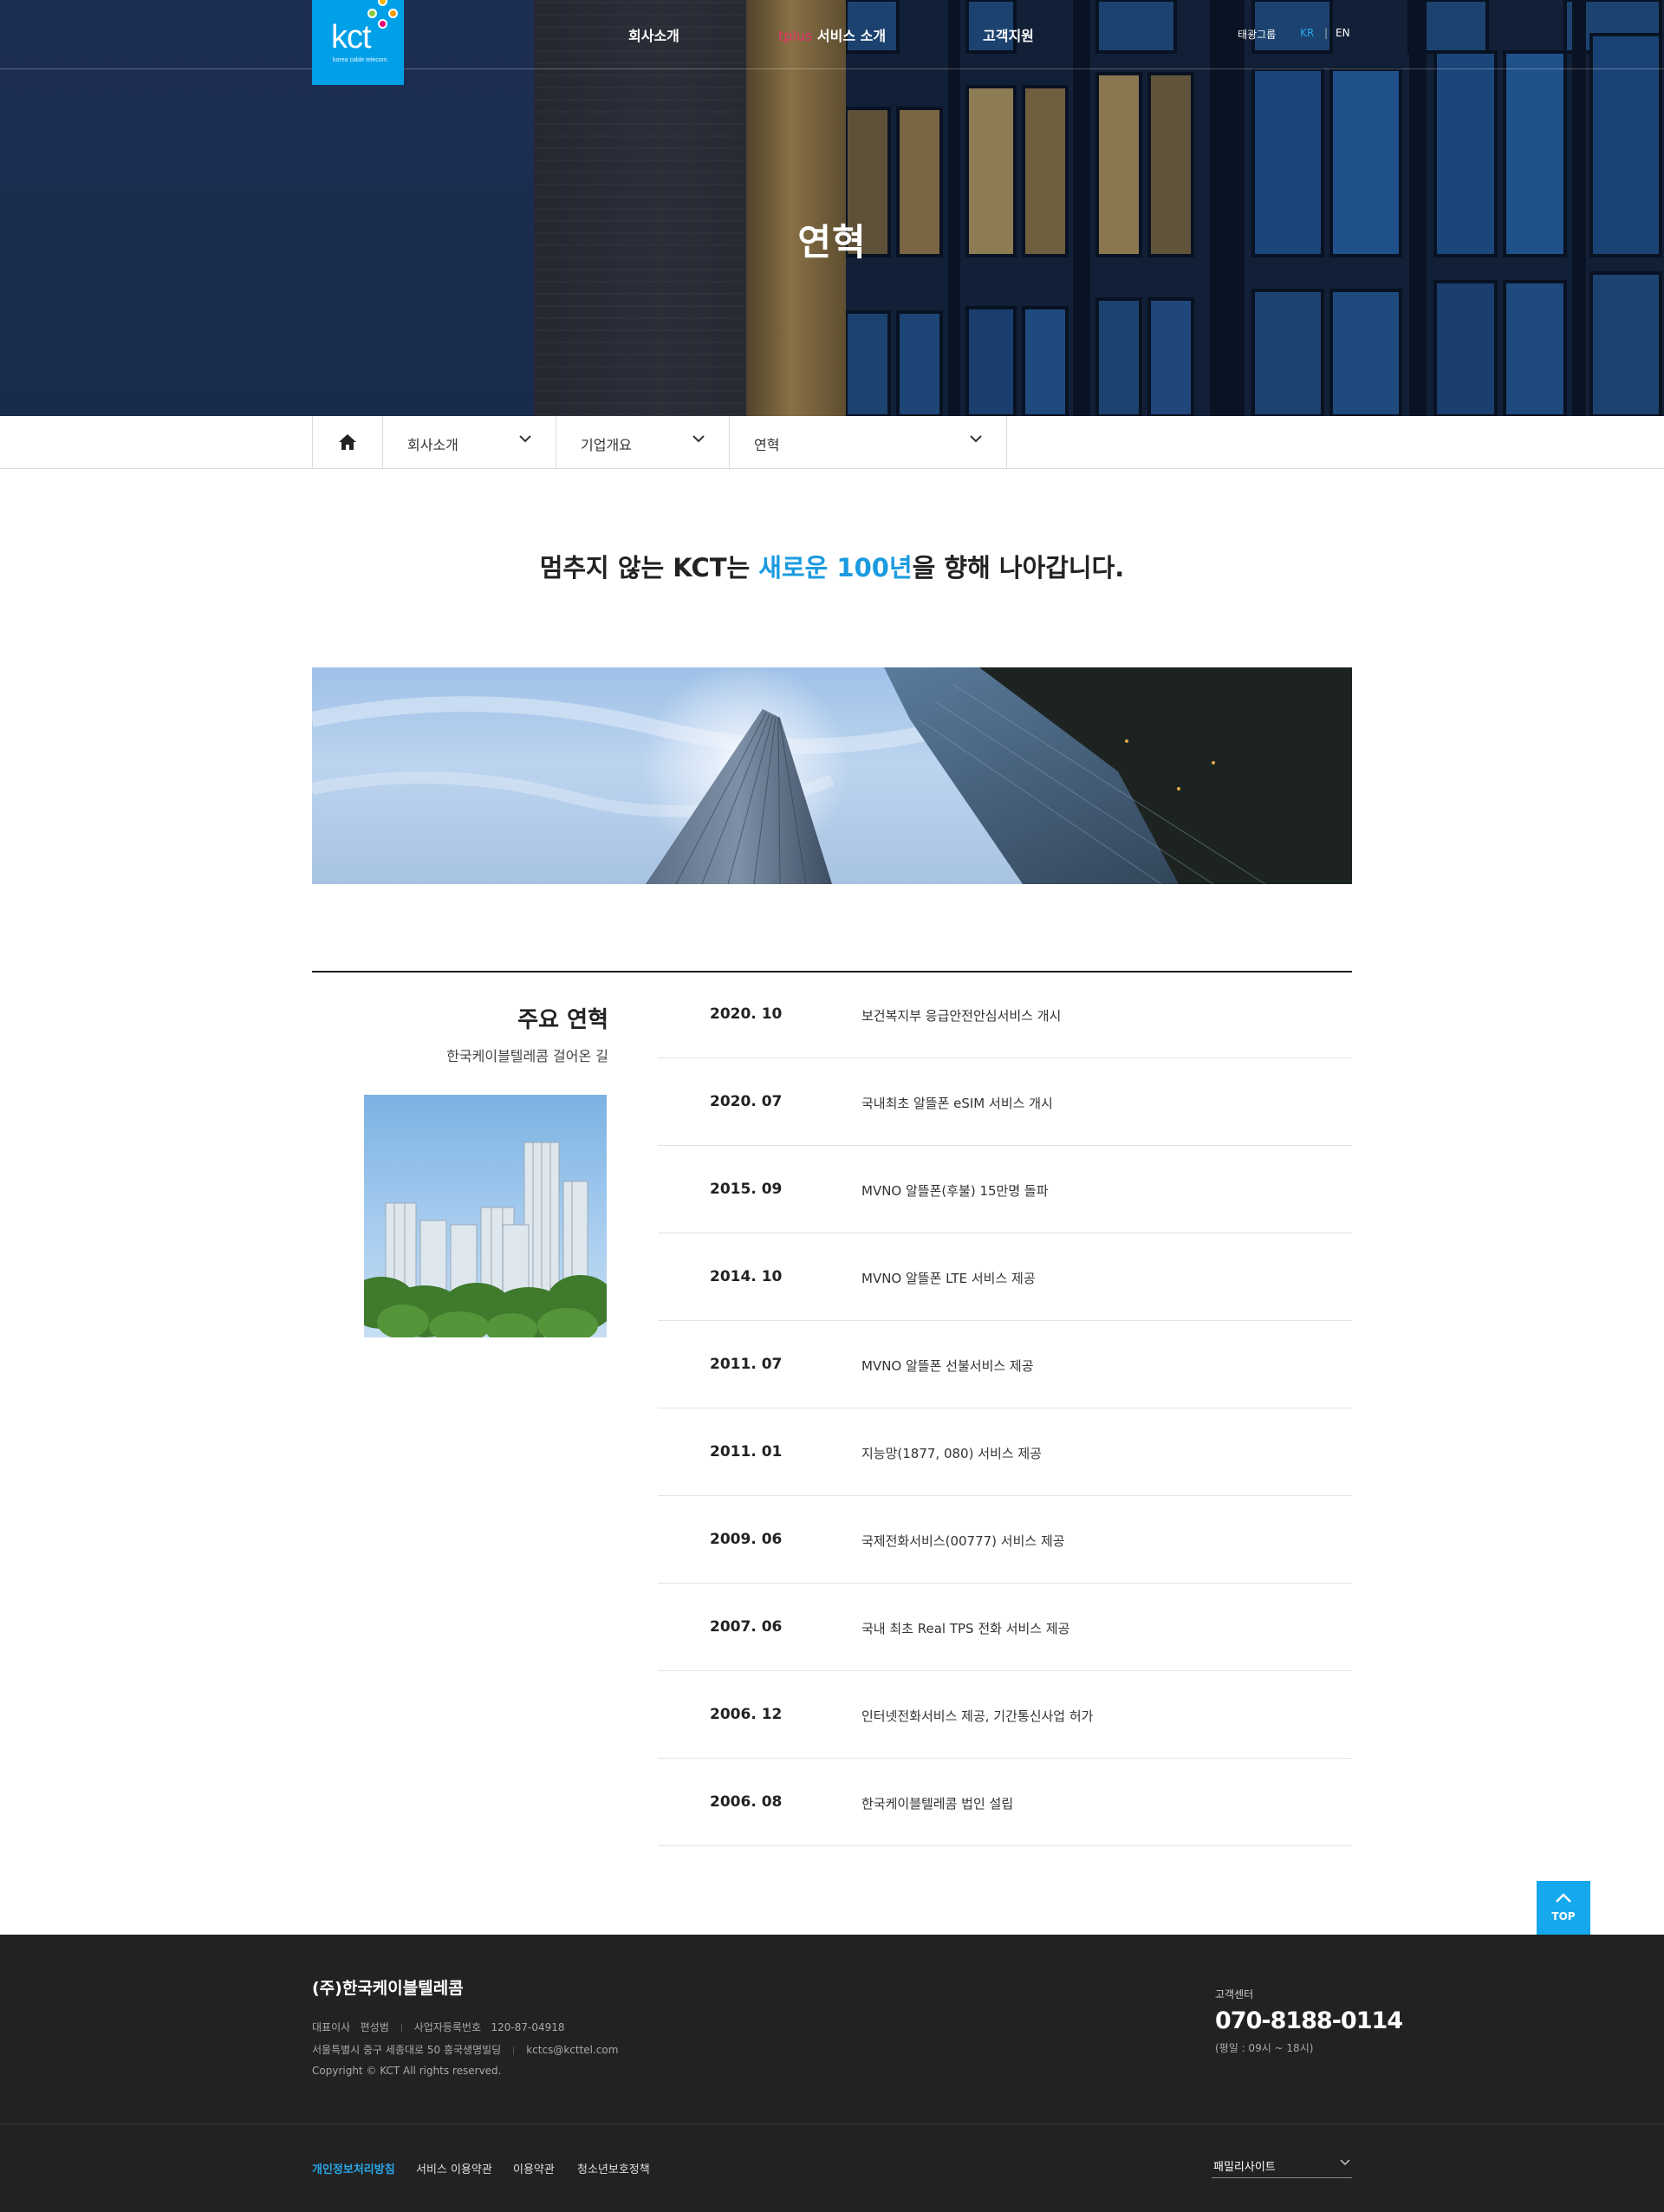  What do you see at coordinates (868, 442) in the screenshot?
I see `location-dropdown-depth3: 연혁` at bounding box center [868, 442].